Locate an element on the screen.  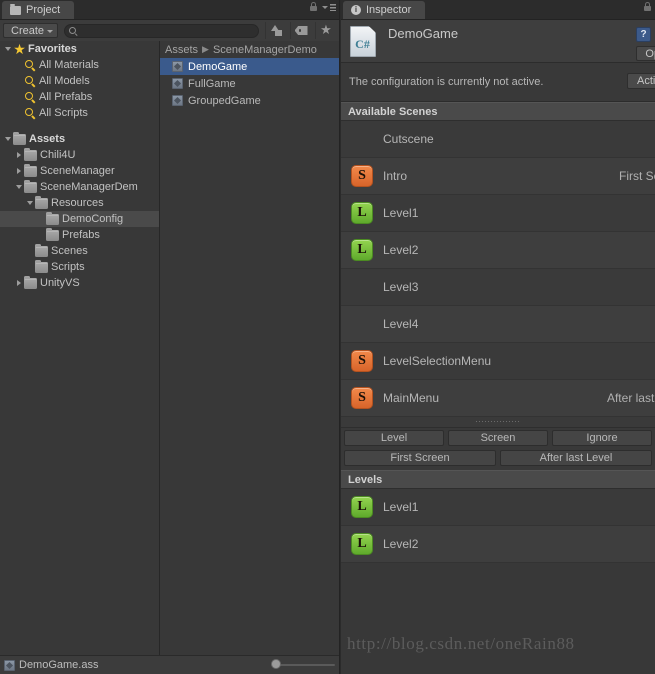
scene-name-label: Intro is located at coordinates (395, 176).